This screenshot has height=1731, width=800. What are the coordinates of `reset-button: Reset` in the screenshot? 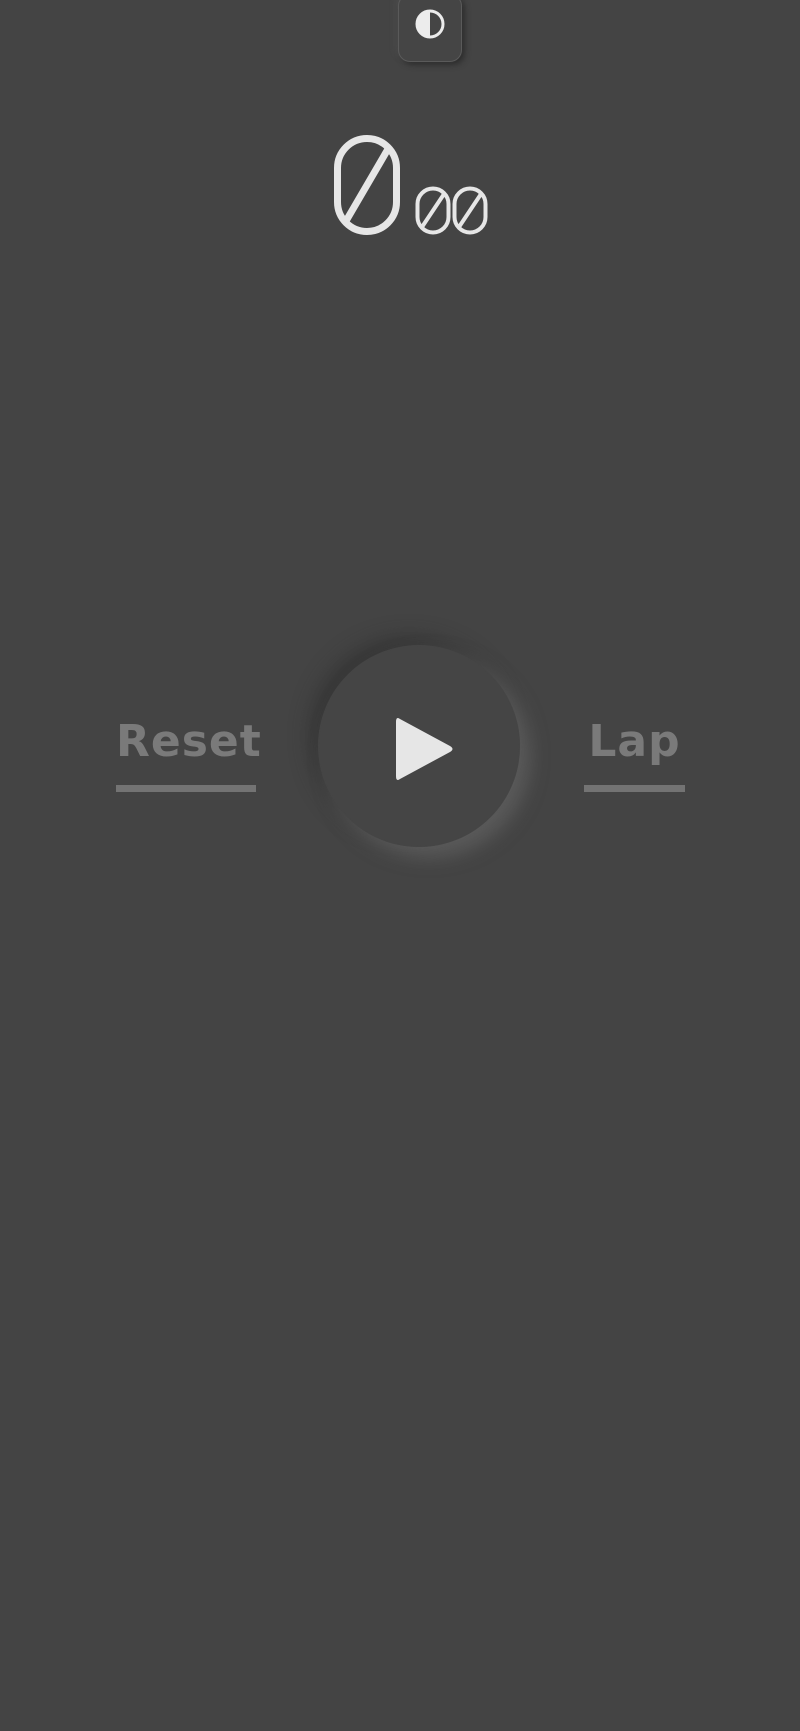 It's located at (189, 752).